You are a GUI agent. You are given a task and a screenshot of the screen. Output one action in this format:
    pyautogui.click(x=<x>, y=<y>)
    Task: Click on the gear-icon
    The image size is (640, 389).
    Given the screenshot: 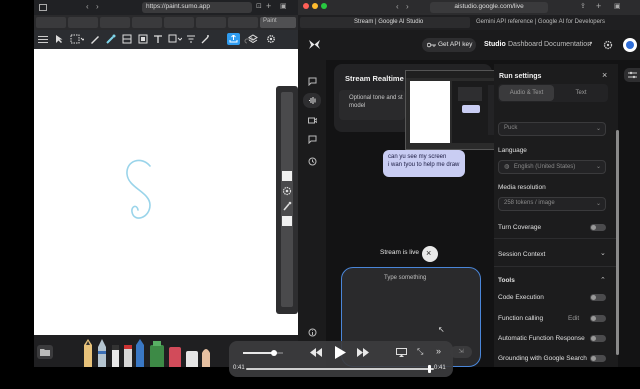 What is the action you would take?
    pyautogui.click(x=608, y=45)
    